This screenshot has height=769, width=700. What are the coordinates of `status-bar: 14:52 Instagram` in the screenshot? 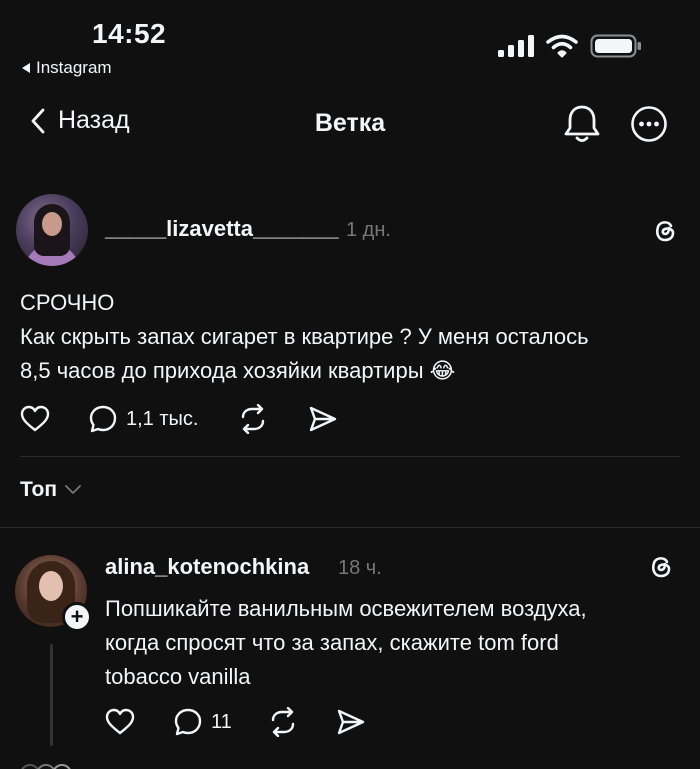 It's located at (350, 45).